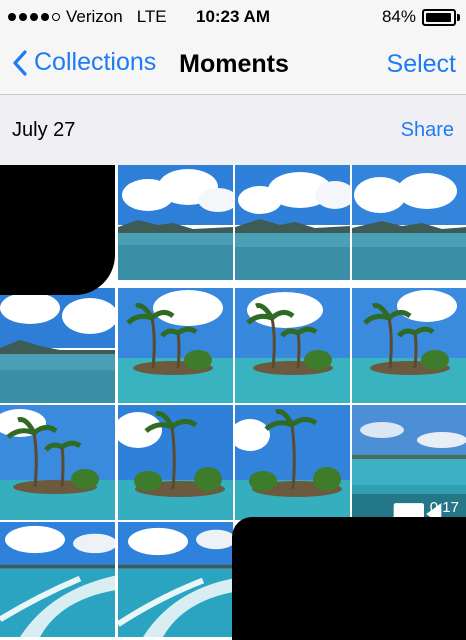 This screenshot has height=640, width=466. What do you see at coordinates (444, 507) in the screenshot?
I see `video-duration: 0:17` at bounding box center [444, 507].